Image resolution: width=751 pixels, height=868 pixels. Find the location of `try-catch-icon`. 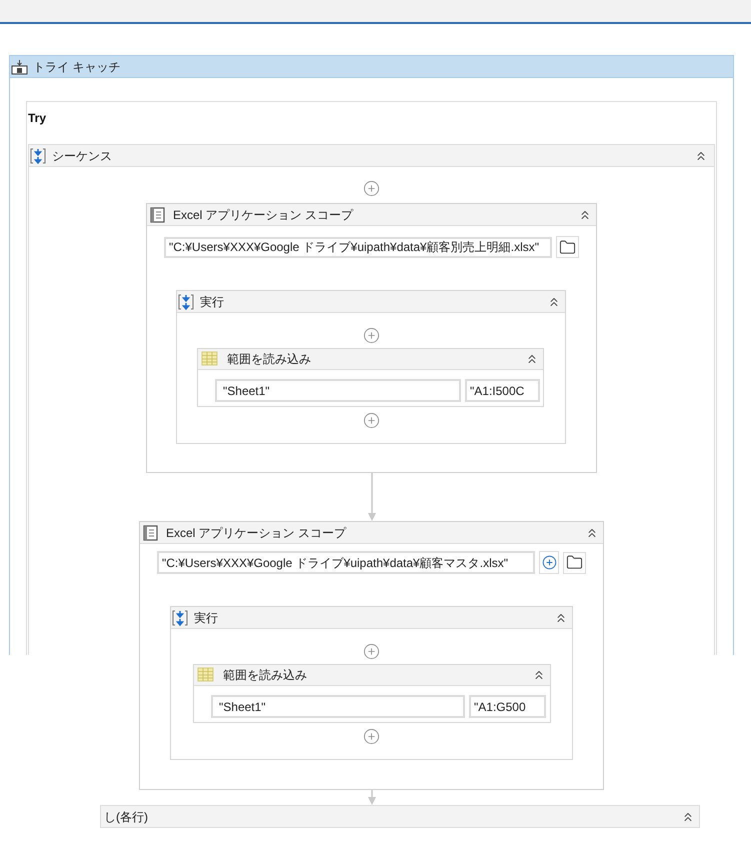

try-catch-icon is located at coordinates (19, 66).